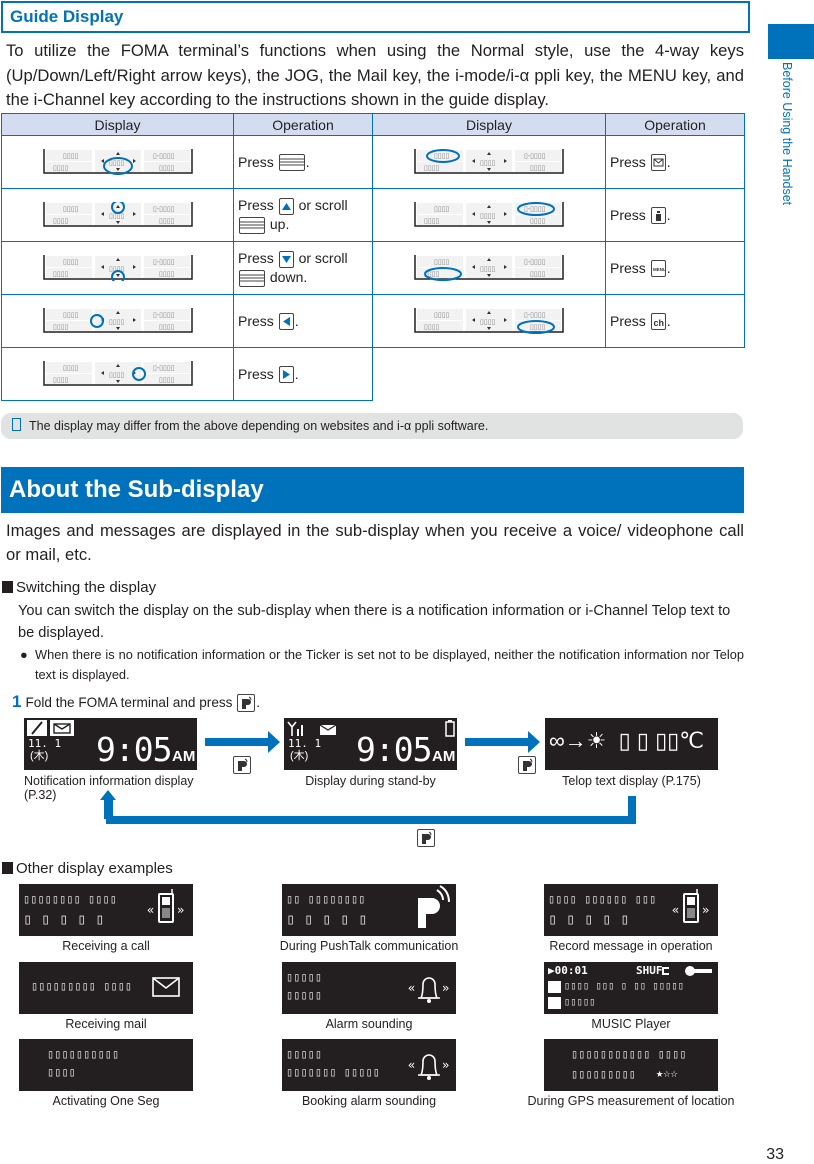 The width and height of the screenshot is (814, 1164). I want to click on example-caption: Receiving mail, so click(106, 1024).